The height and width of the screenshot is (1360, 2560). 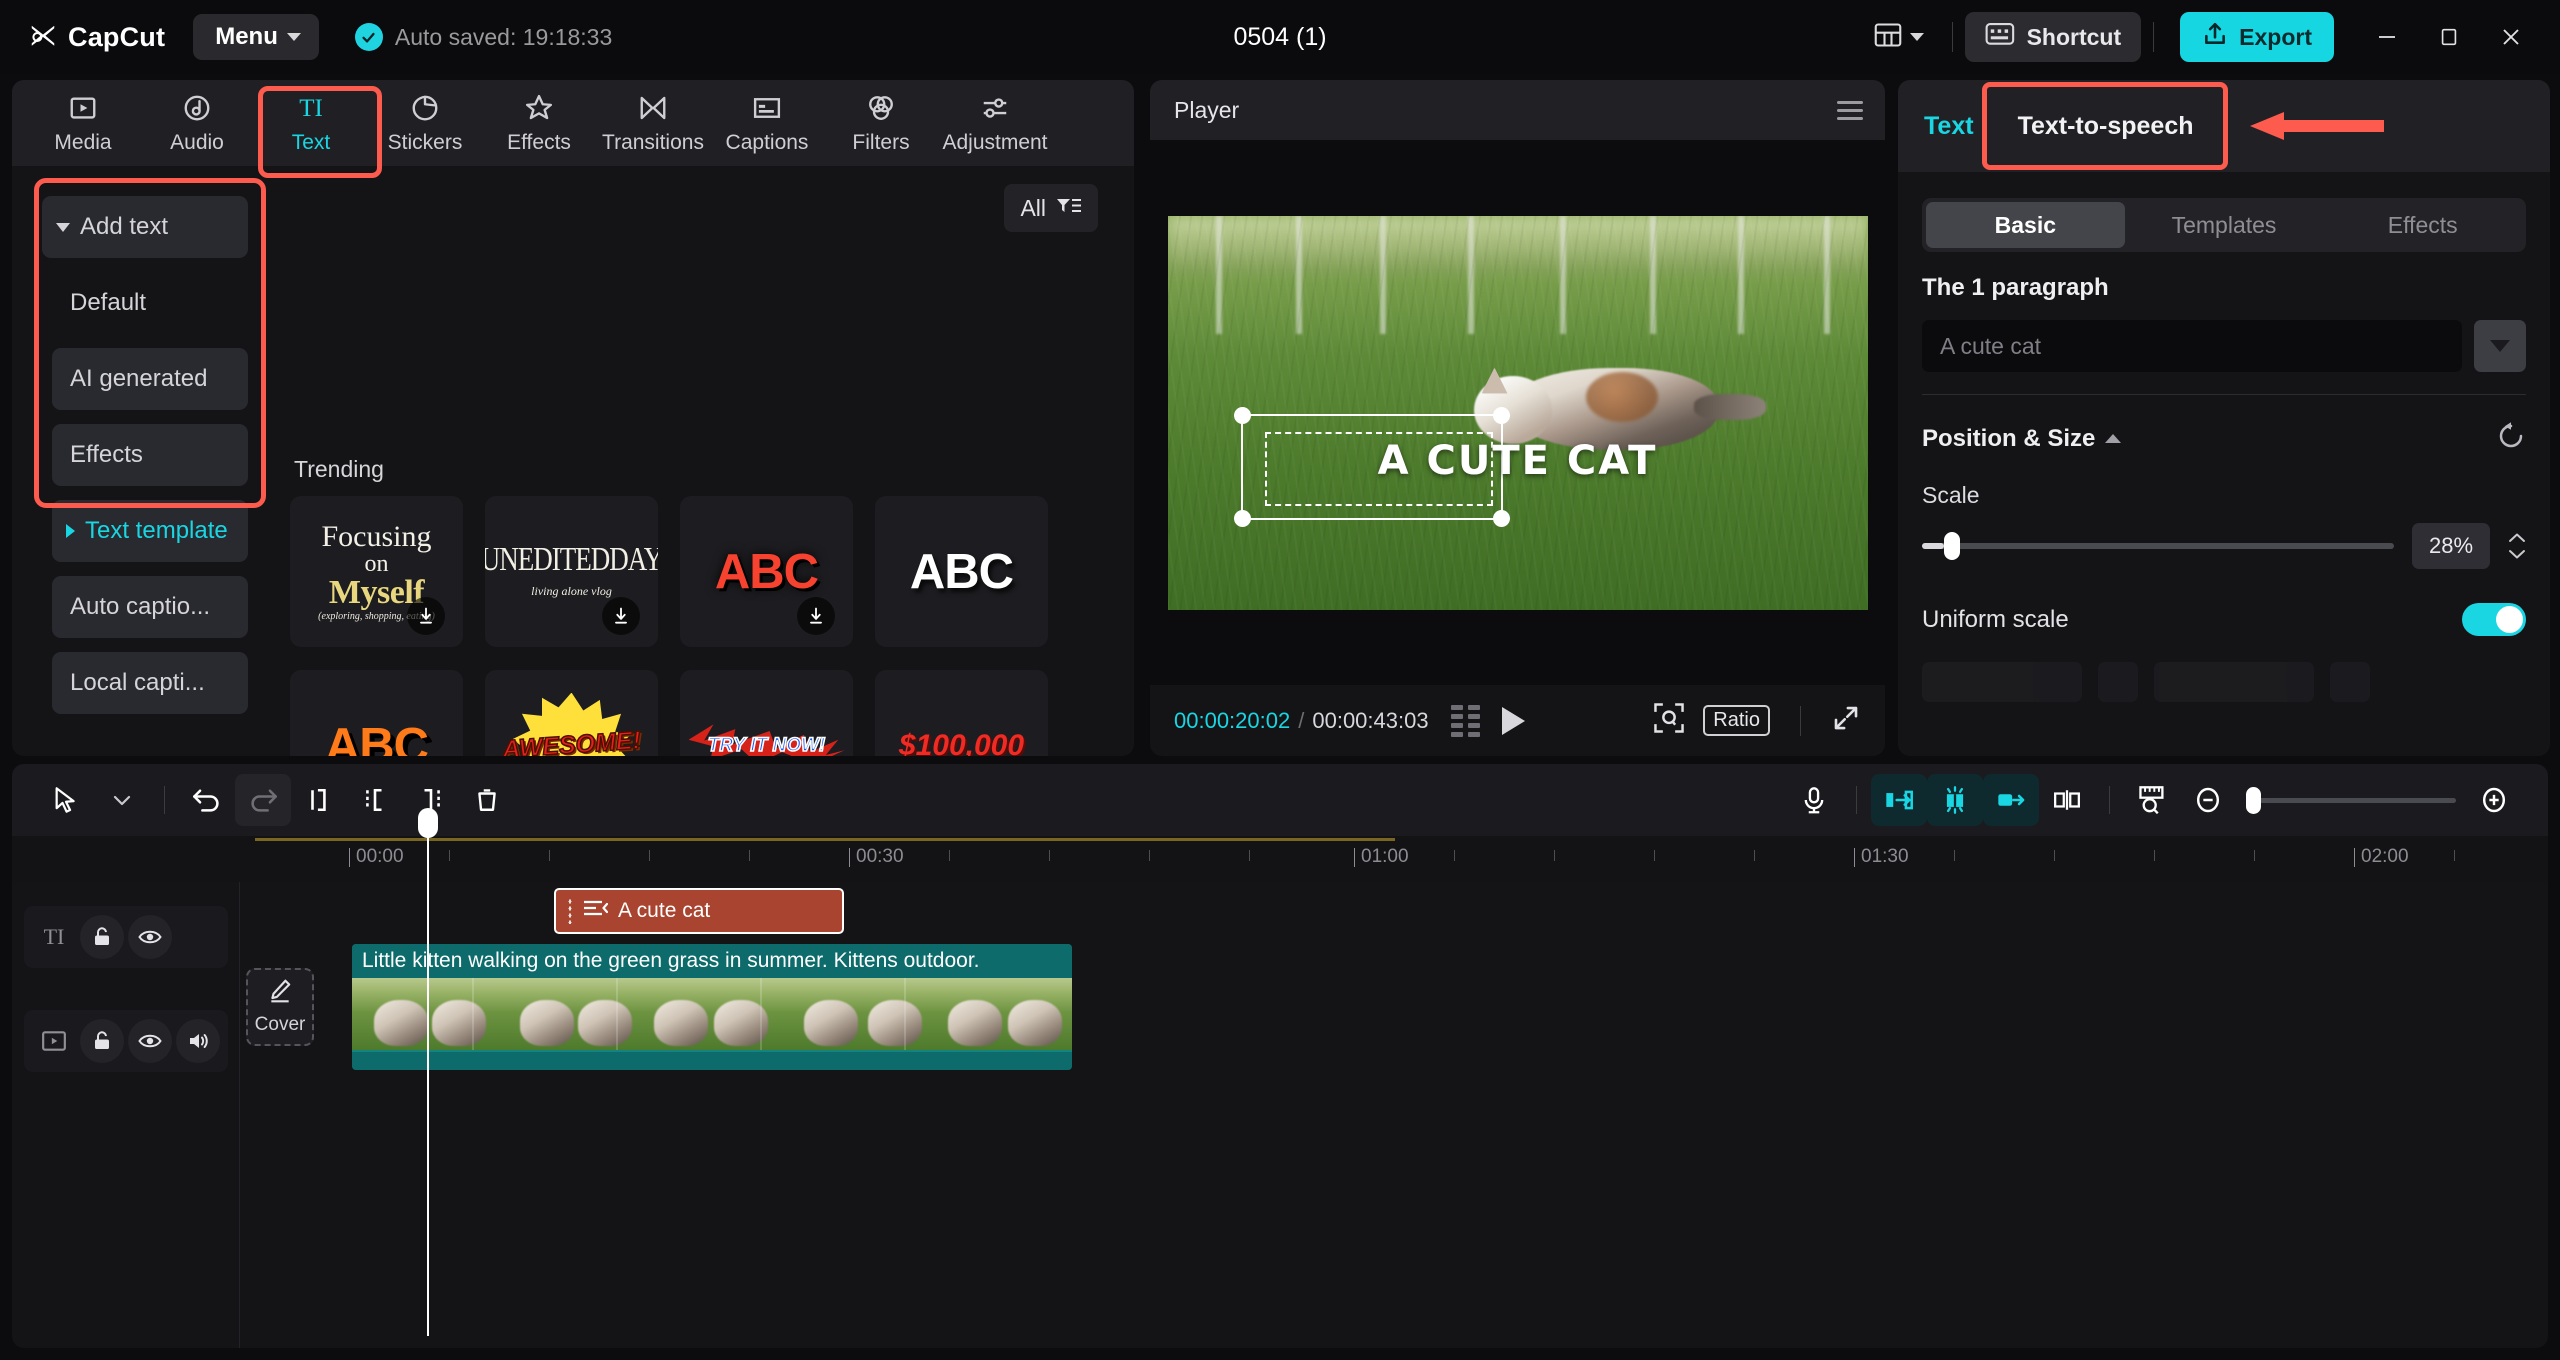 I want to click on position-x-stepper, so click(x=2118, y=682).